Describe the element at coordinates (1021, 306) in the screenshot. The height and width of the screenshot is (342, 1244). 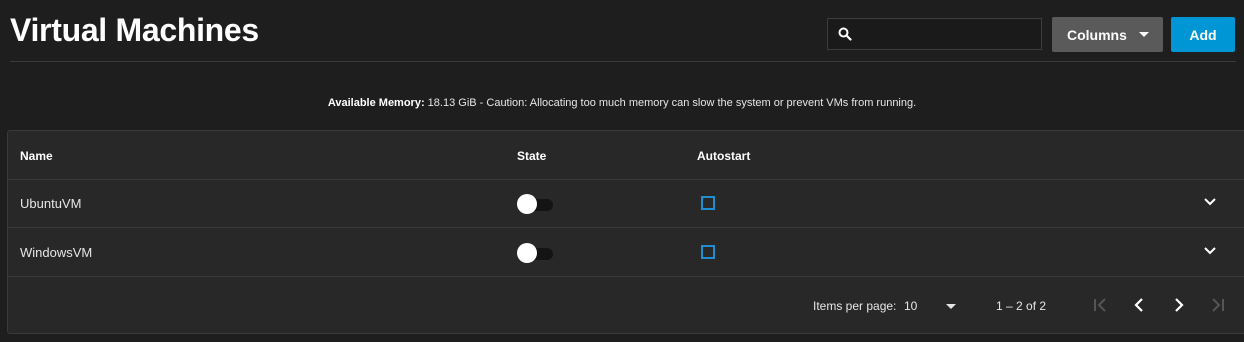
I see `page-range-label: 1 – 2 of 2` at that location.